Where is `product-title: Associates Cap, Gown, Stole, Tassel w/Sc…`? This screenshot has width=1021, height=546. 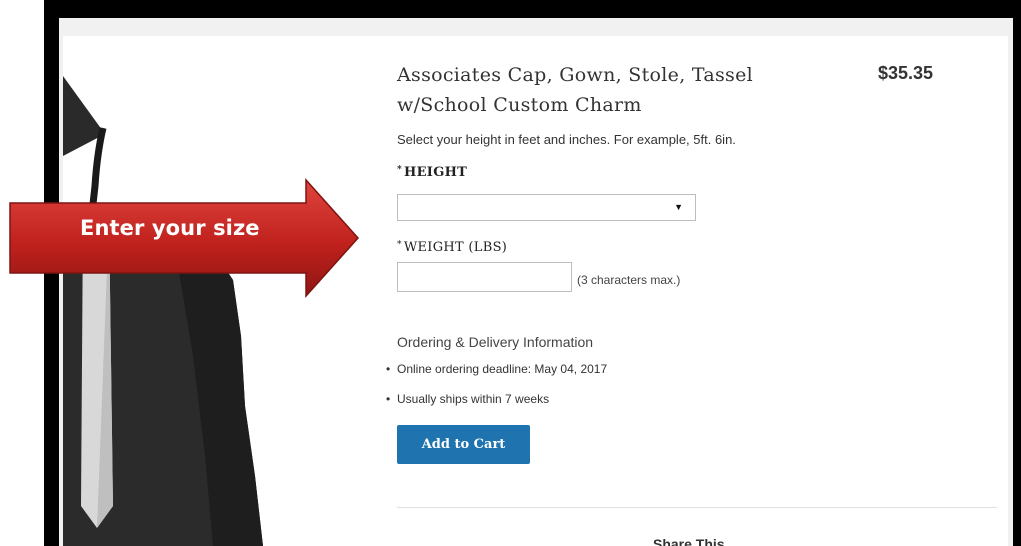 product-title: Associates Cap, Gown, Stole, Tassel w/Sc… is located at coordinates (607, 90).